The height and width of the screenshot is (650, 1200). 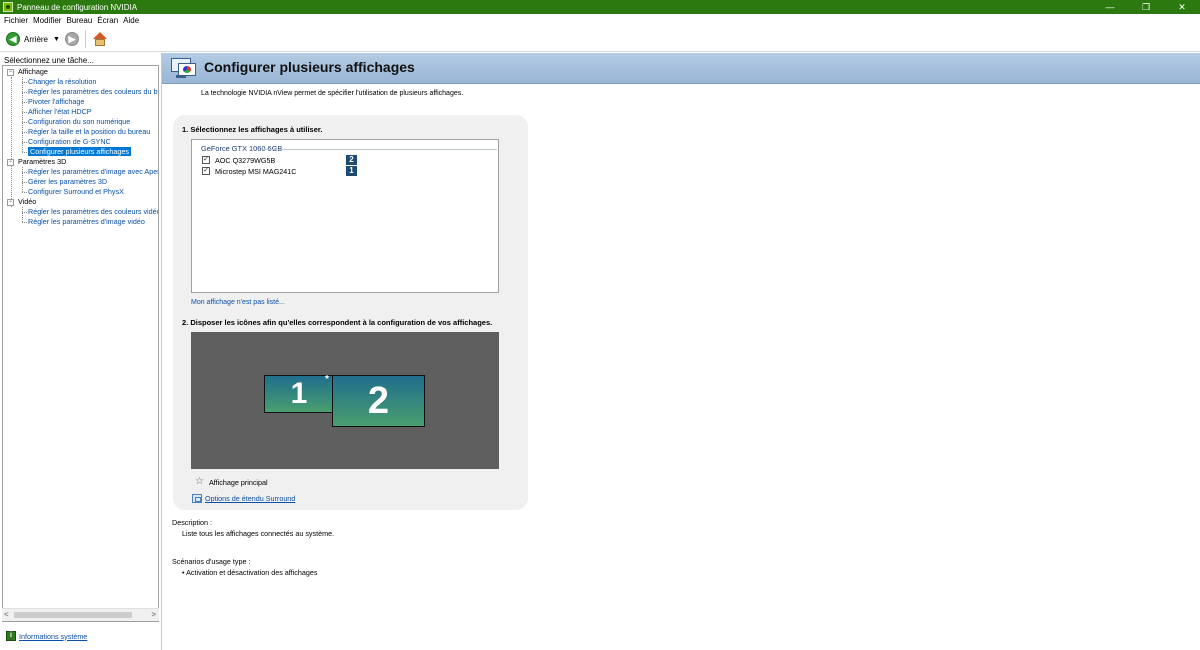 I want to click on tree-item-pivoter: Pivoter l'affichage, so click(x=80, y=102).